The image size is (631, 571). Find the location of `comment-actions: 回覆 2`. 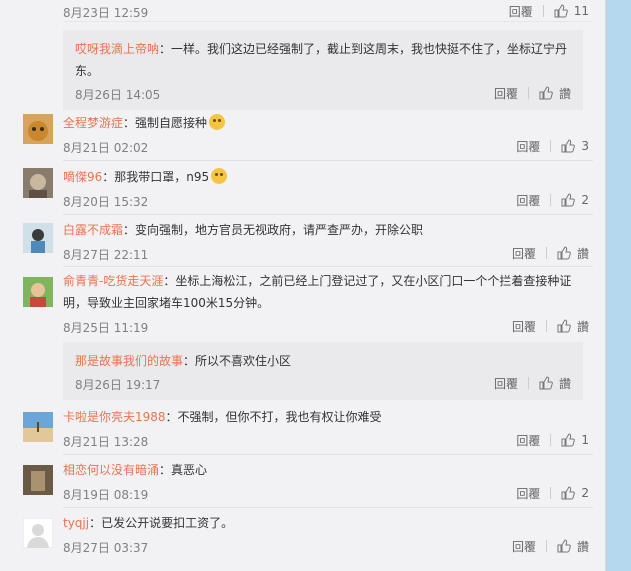

comment-actions: 回覆 2 is located at coordinates (552, 493).